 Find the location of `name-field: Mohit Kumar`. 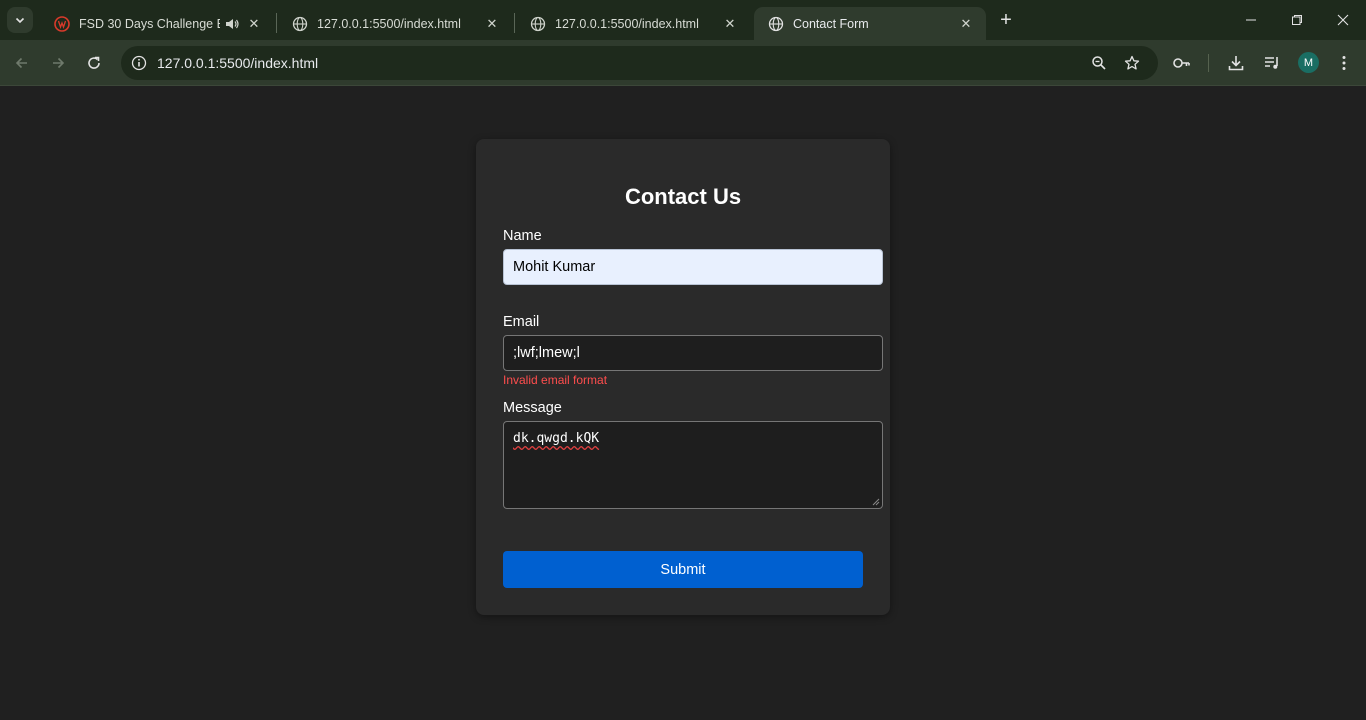

name-field: Mohit Kumar is located at coordinates (693, 267).